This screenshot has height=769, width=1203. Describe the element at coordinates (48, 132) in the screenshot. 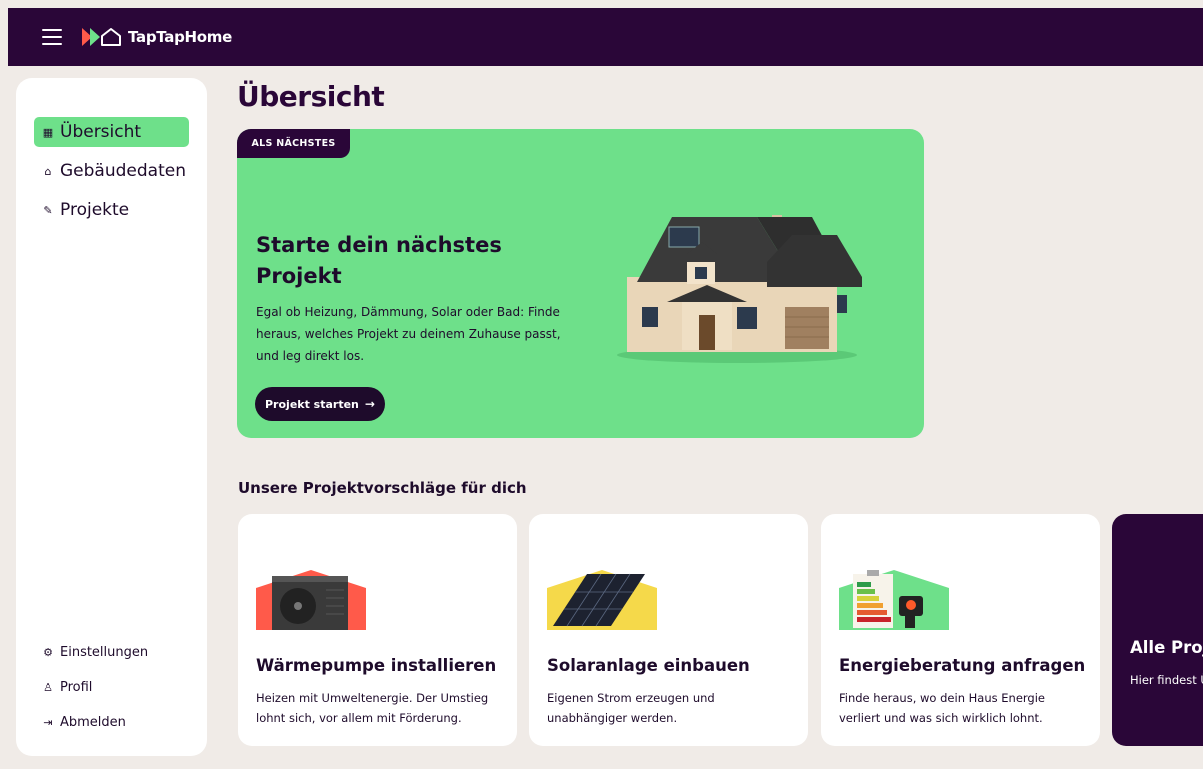

I see `grid-icon: ▦` at that location.